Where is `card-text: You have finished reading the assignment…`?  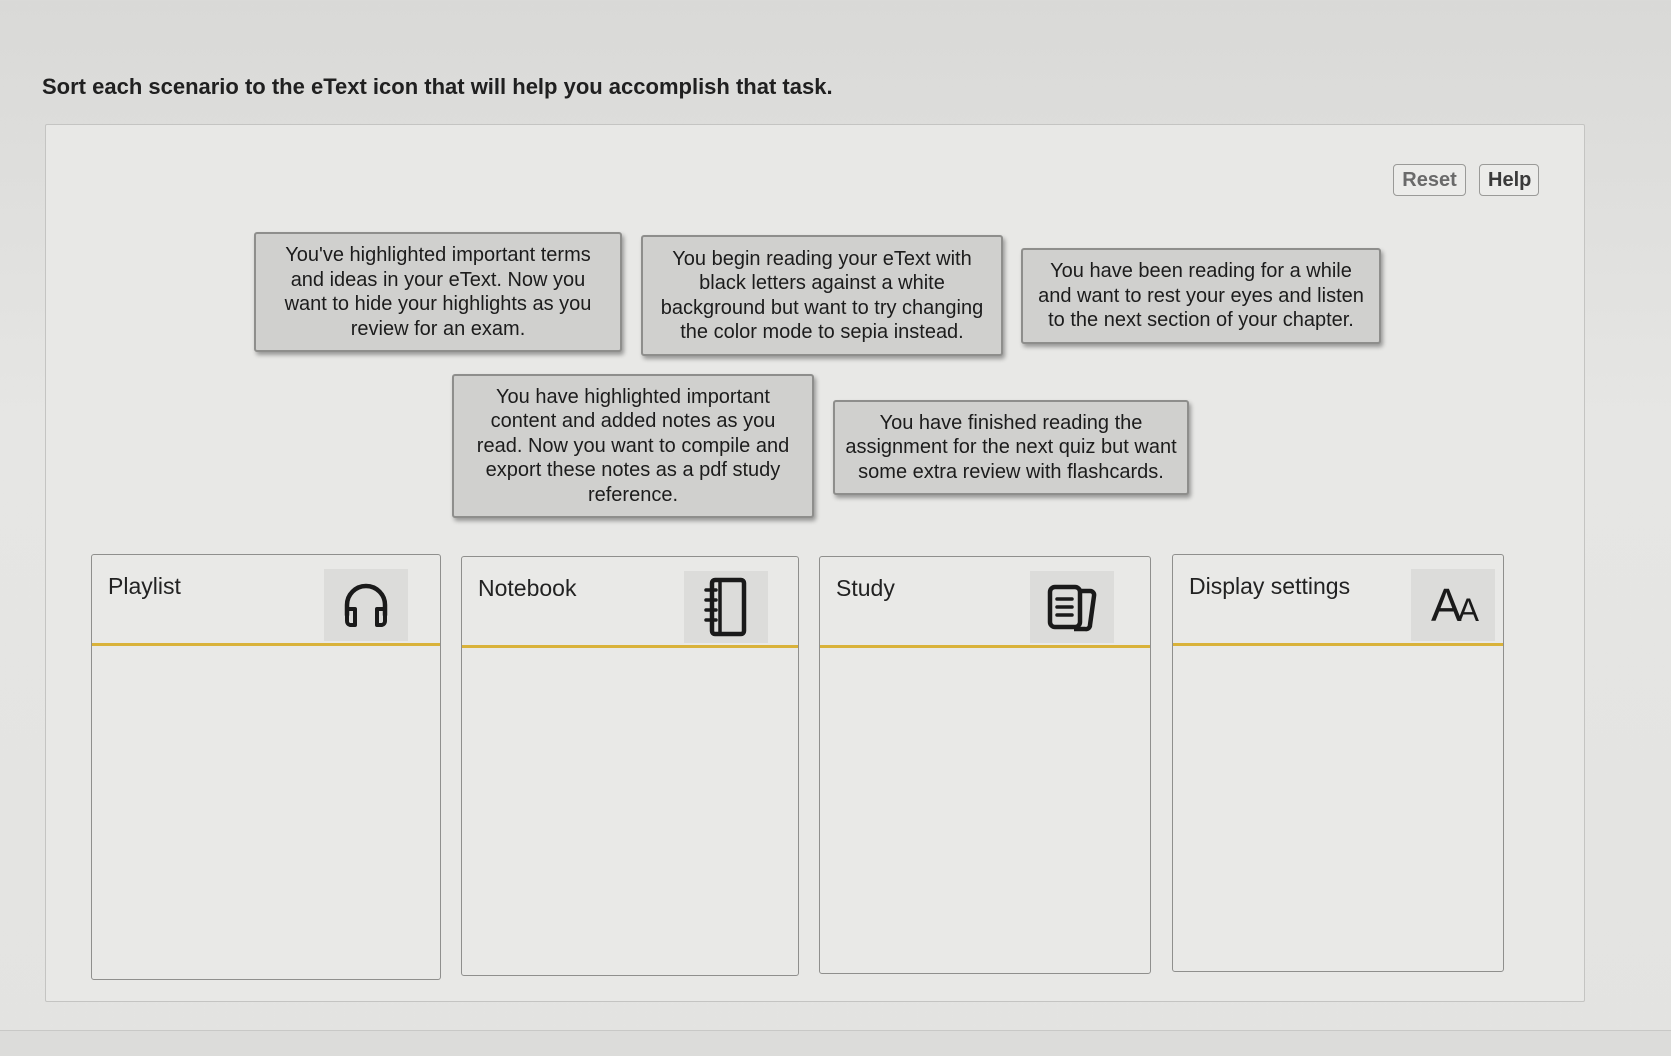 card-text: You have finished reading the assignment… is located at coordinates (1010, 448).